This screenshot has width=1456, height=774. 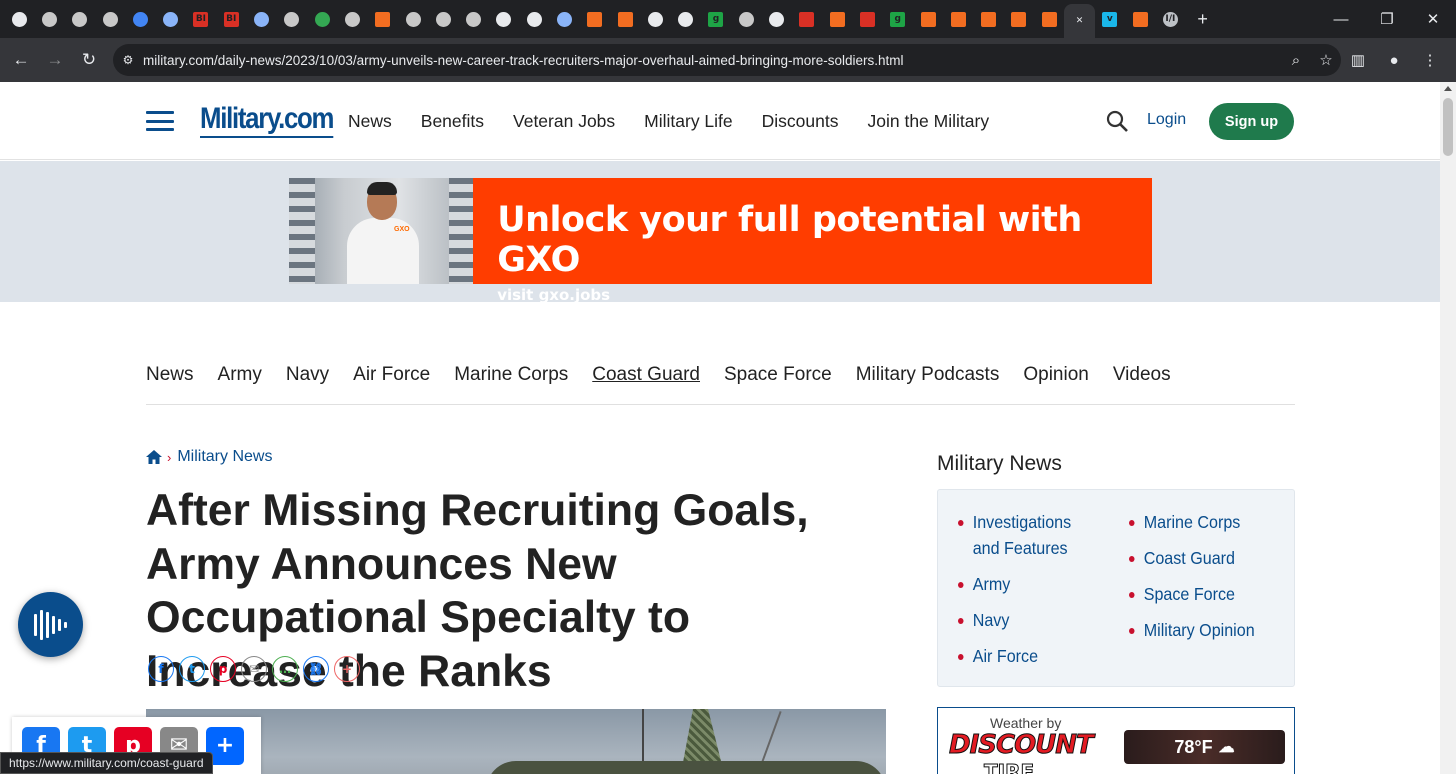 I want to click on pinterest-icon: p, so click(x=223, y=669).